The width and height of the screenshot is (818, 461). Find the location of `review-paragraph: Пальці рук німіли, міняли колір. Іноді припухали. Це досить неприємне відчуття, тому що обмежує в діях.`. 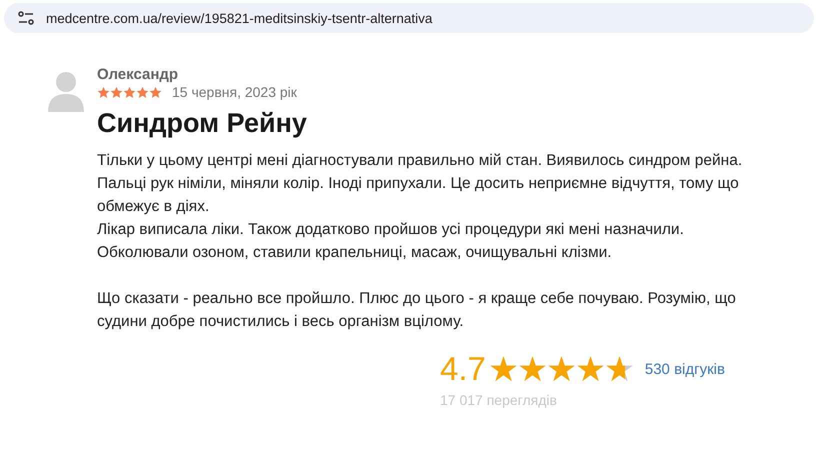

review-paragraph: Пальці рук німіли, міняли колір. Іноді припухали. Це досить неприємне відчуття, тому що обмежує в діях. is located at coordinates (418, 195).